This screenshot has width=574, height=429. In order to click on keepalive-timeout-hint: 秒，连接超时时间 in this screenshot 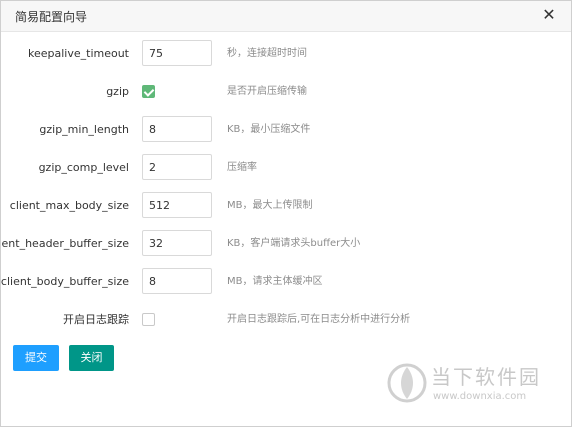, I will do `click(267, 53)`.